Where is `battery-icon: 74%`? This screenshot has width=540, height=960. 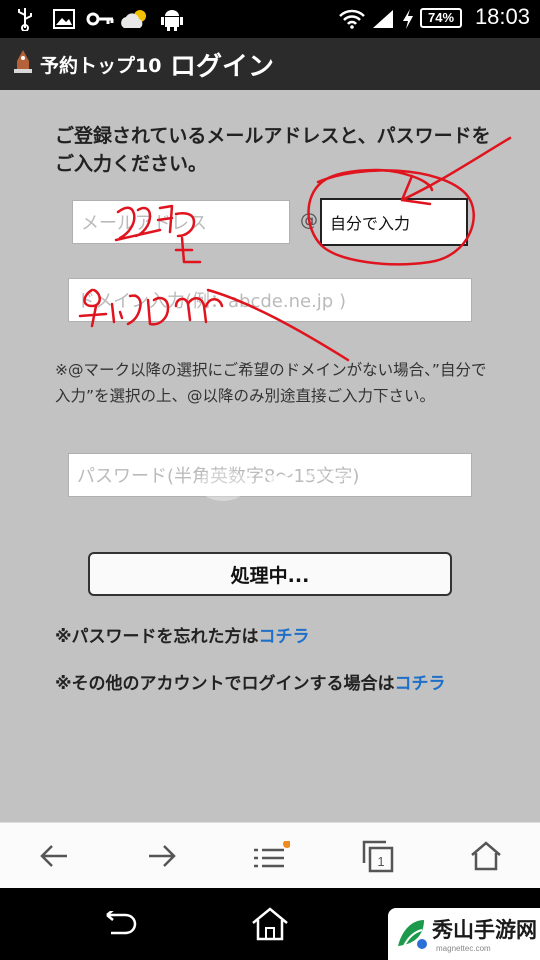 battery-icon: 74% is located at coordinates (441, 18).